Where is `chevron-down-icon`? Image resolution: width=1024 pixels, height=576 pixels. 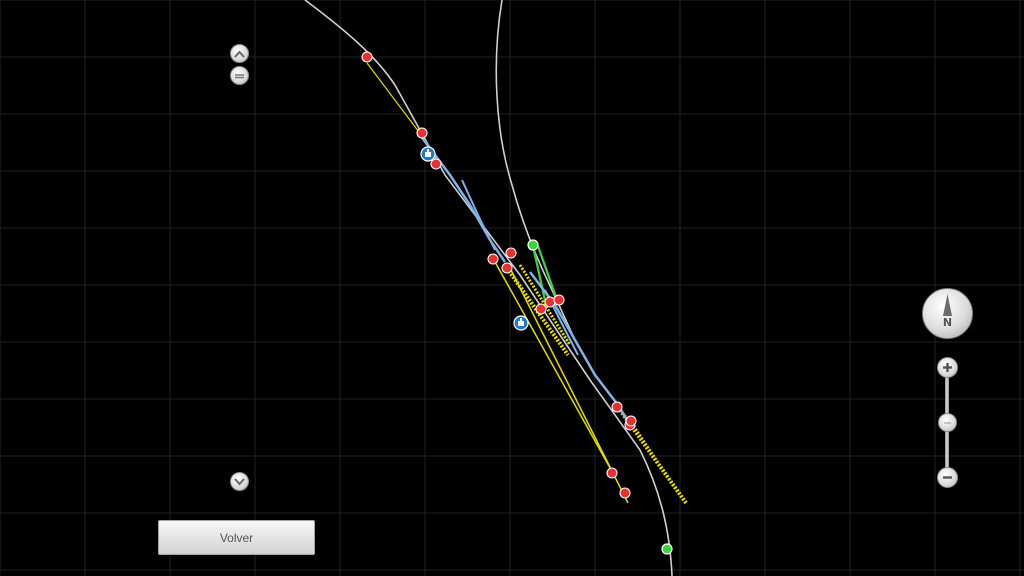 chevron-down-icon is located at coordinates (239, 481).